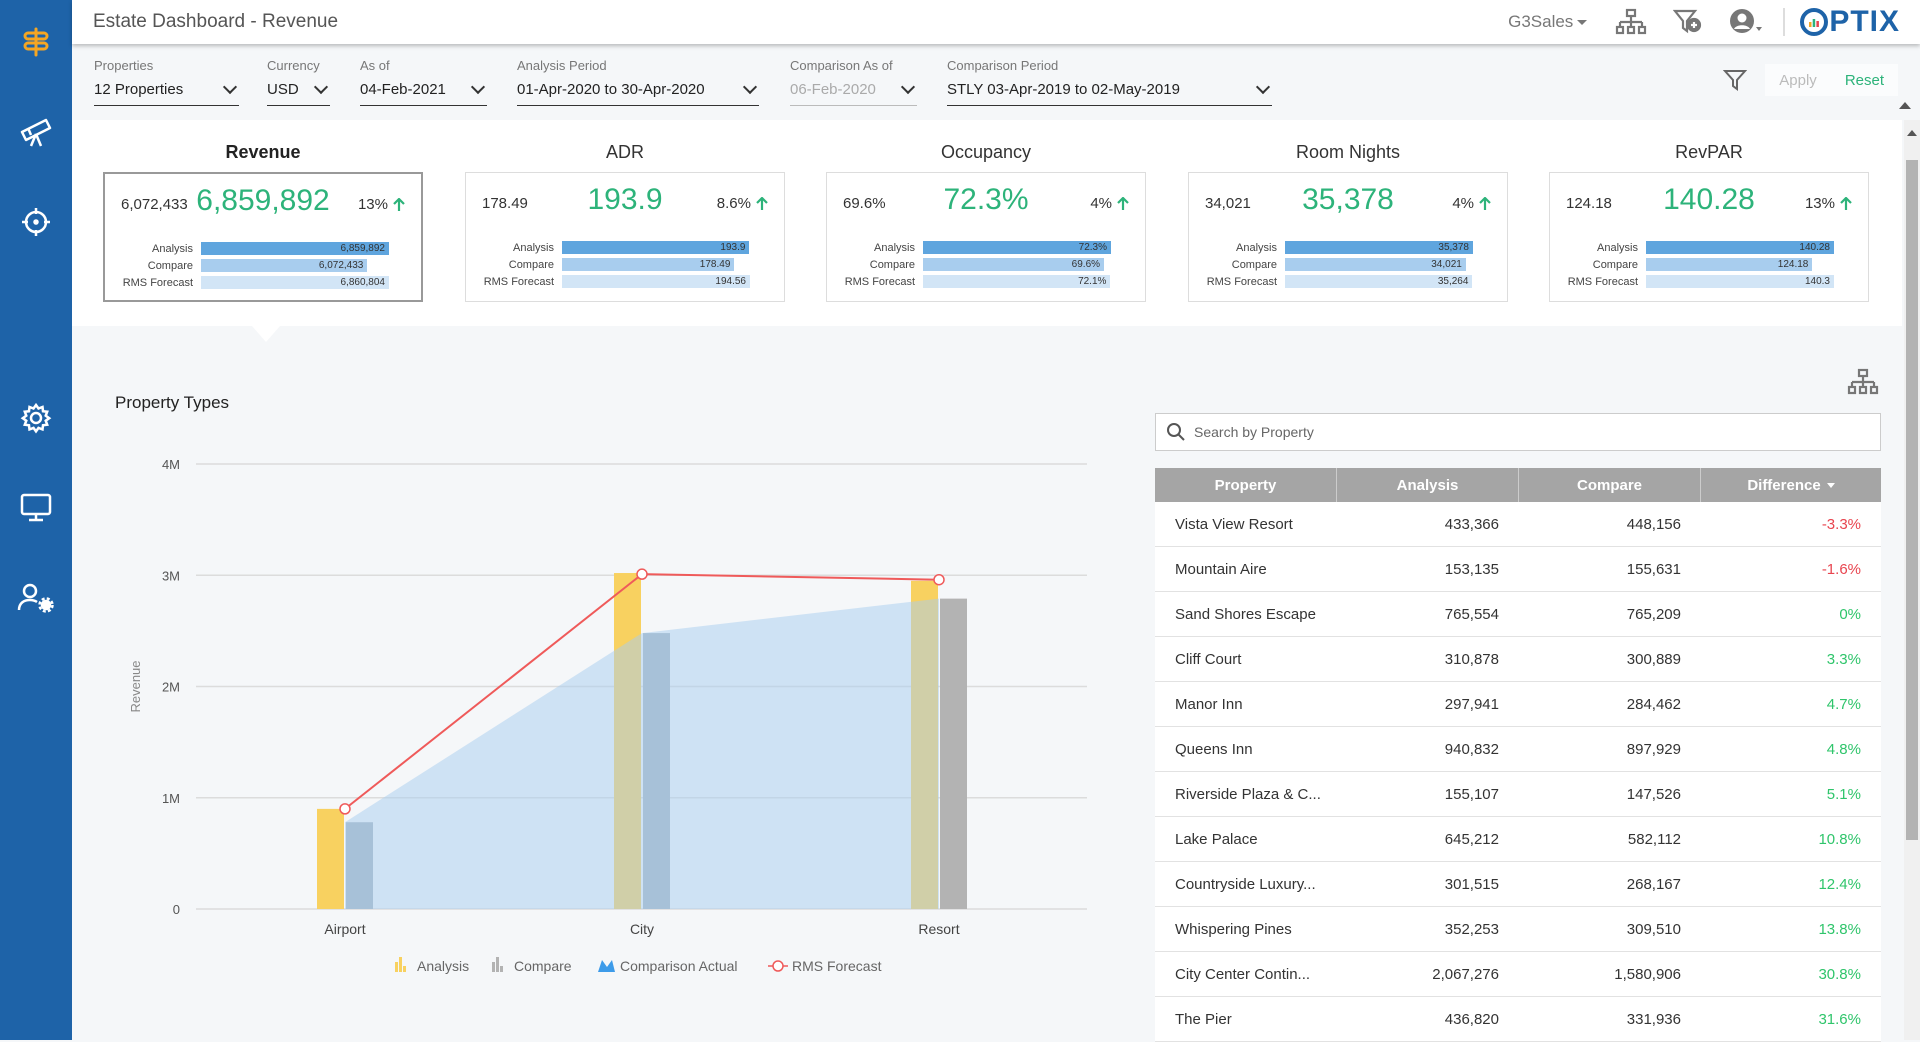 This screenshot has height=1042, width=1920. What do you see at coordinates (1548, 22) in the screenshot?
I see `user-group-menu: G3Sales` at bounding box center [1548, 22].